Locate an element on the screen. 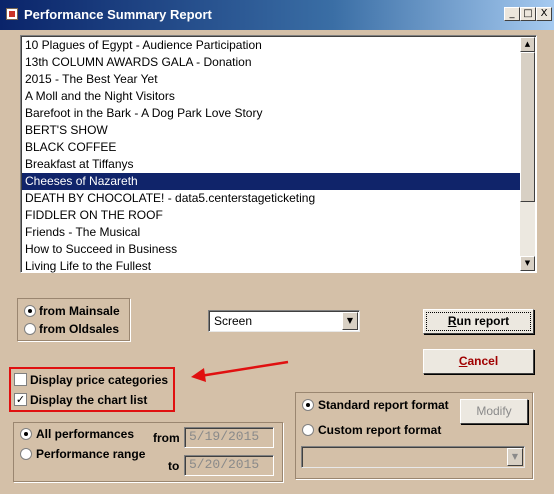  oldsales-radio is located at coordinates (30, 329).